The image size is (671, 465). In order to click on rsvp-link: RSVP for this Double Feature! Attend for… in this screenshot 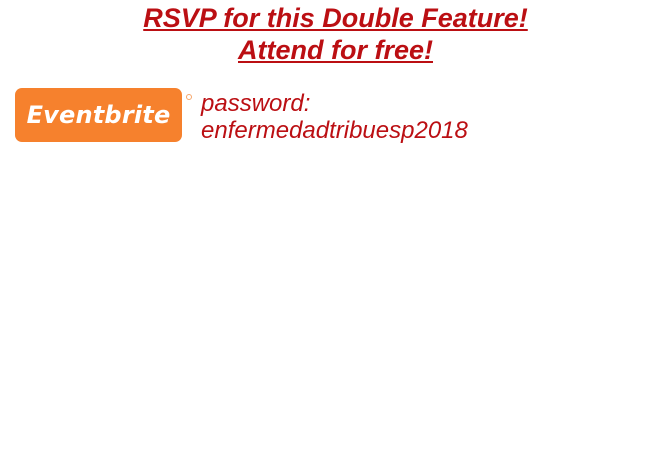, I will do `click(335, 33)`.